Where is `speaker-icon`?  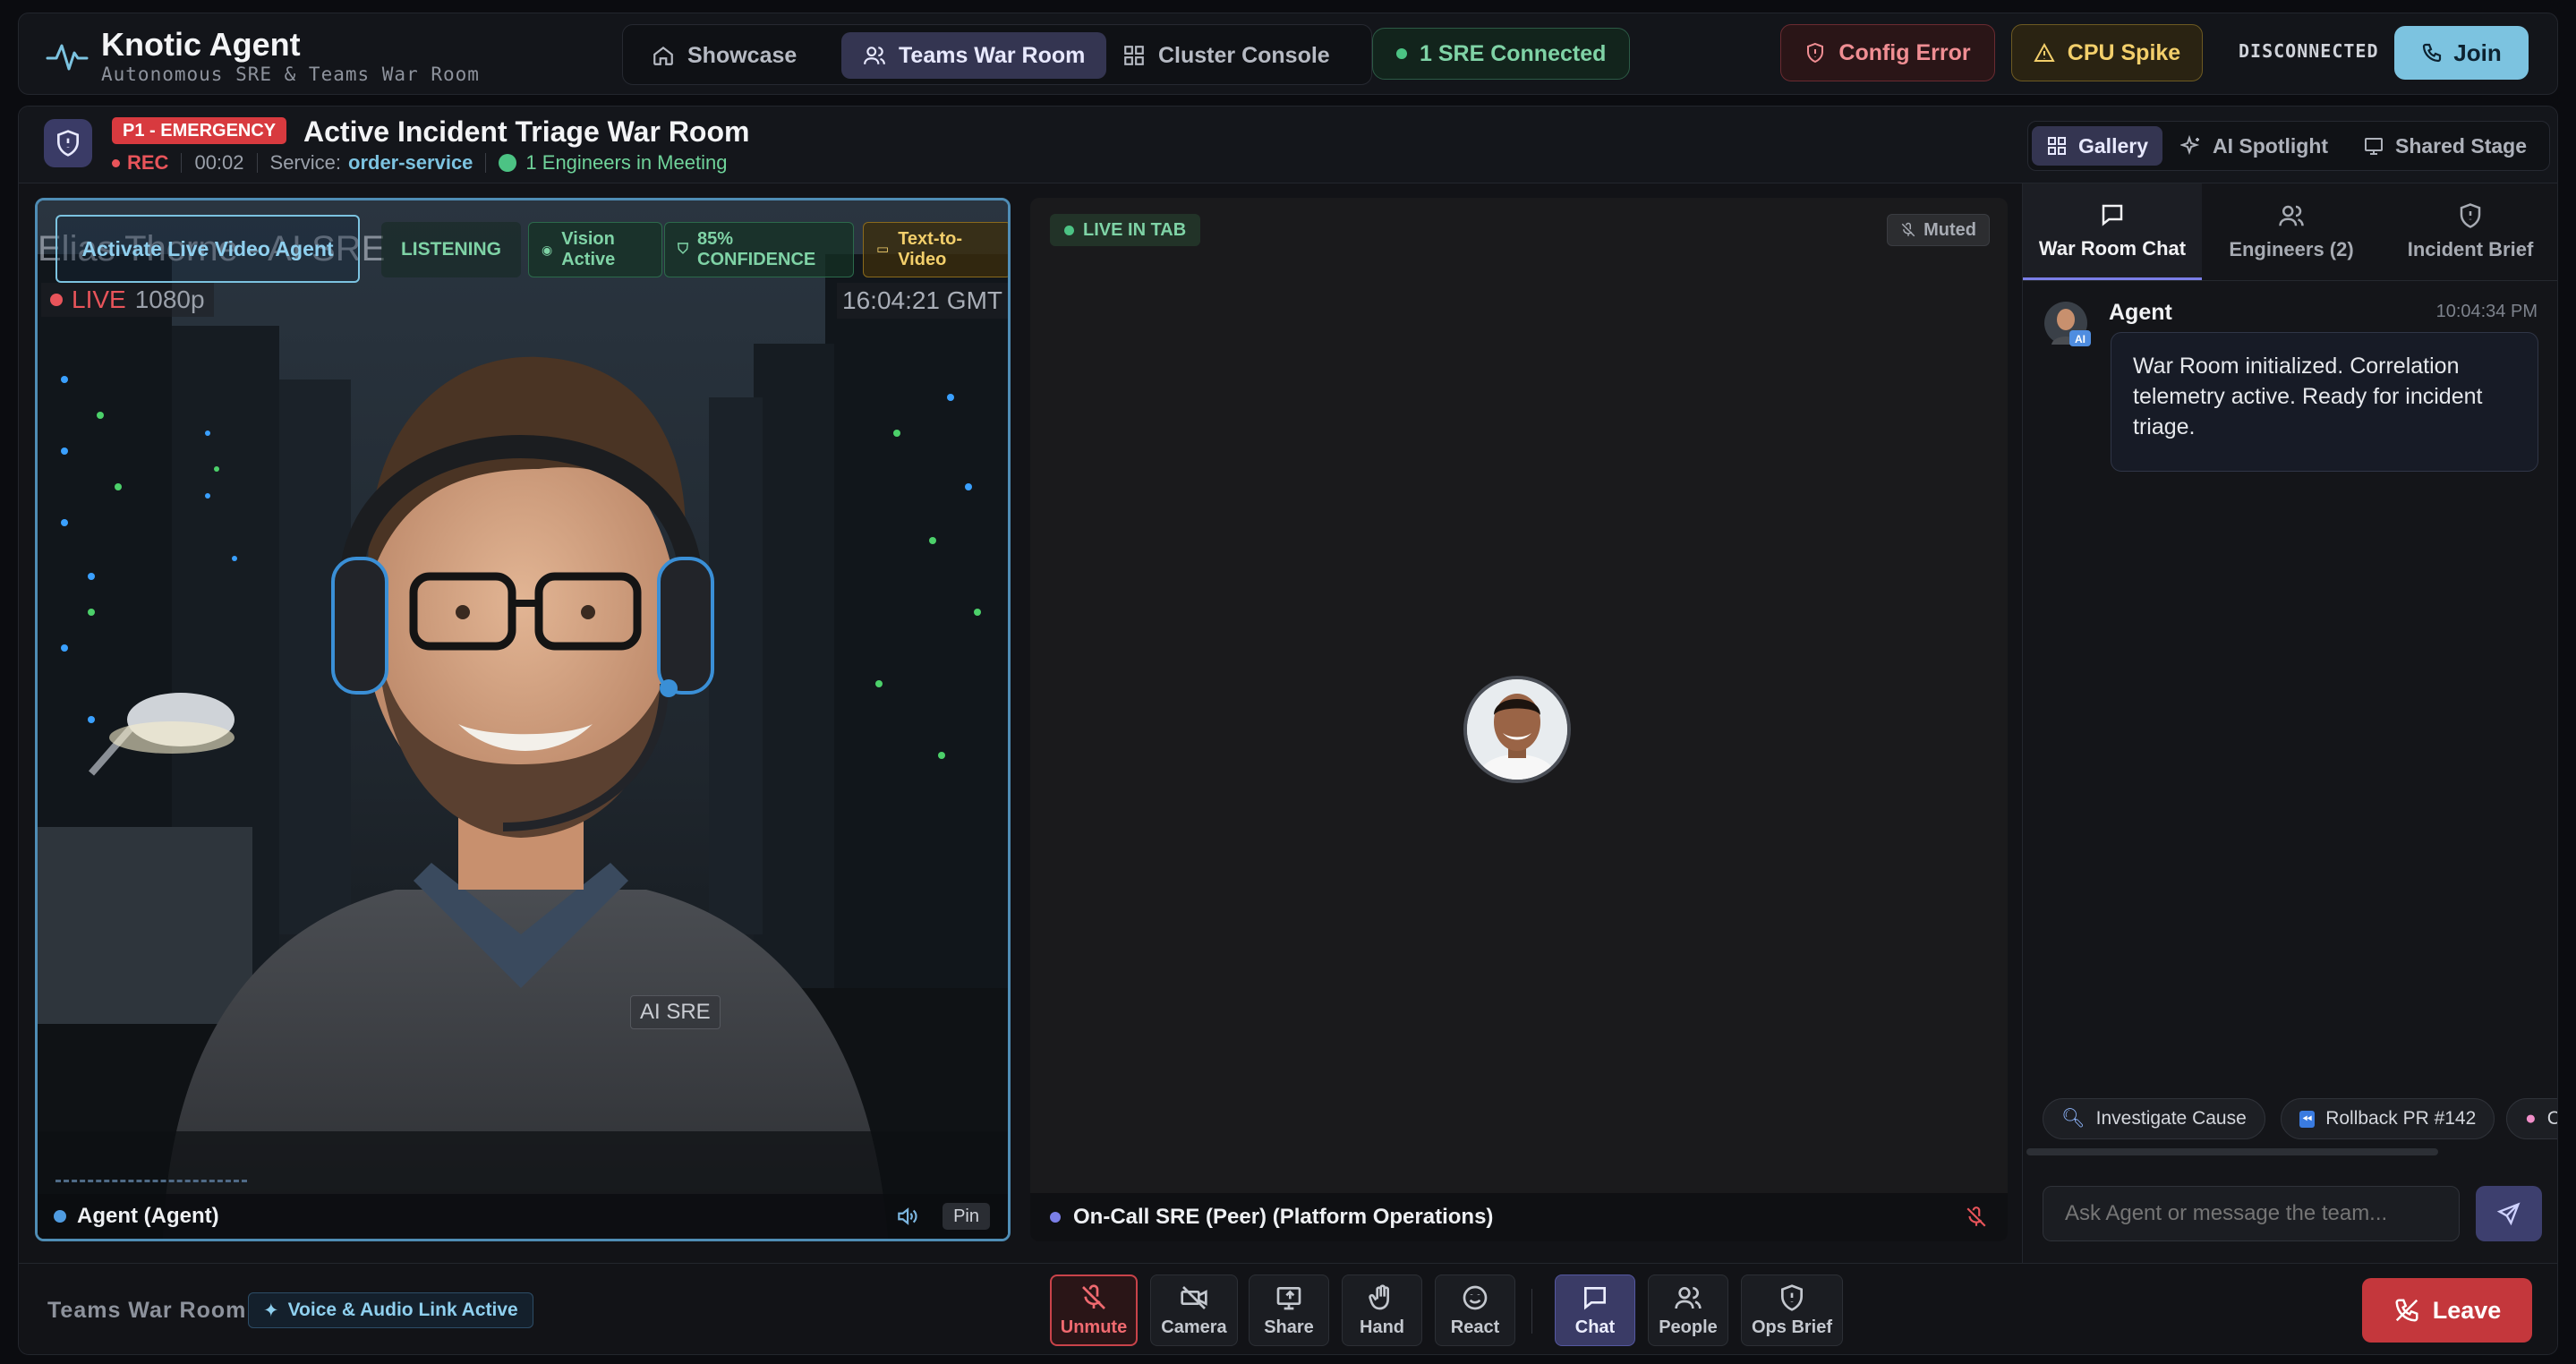
speaker-icon is located at coordinates (906, 1216).